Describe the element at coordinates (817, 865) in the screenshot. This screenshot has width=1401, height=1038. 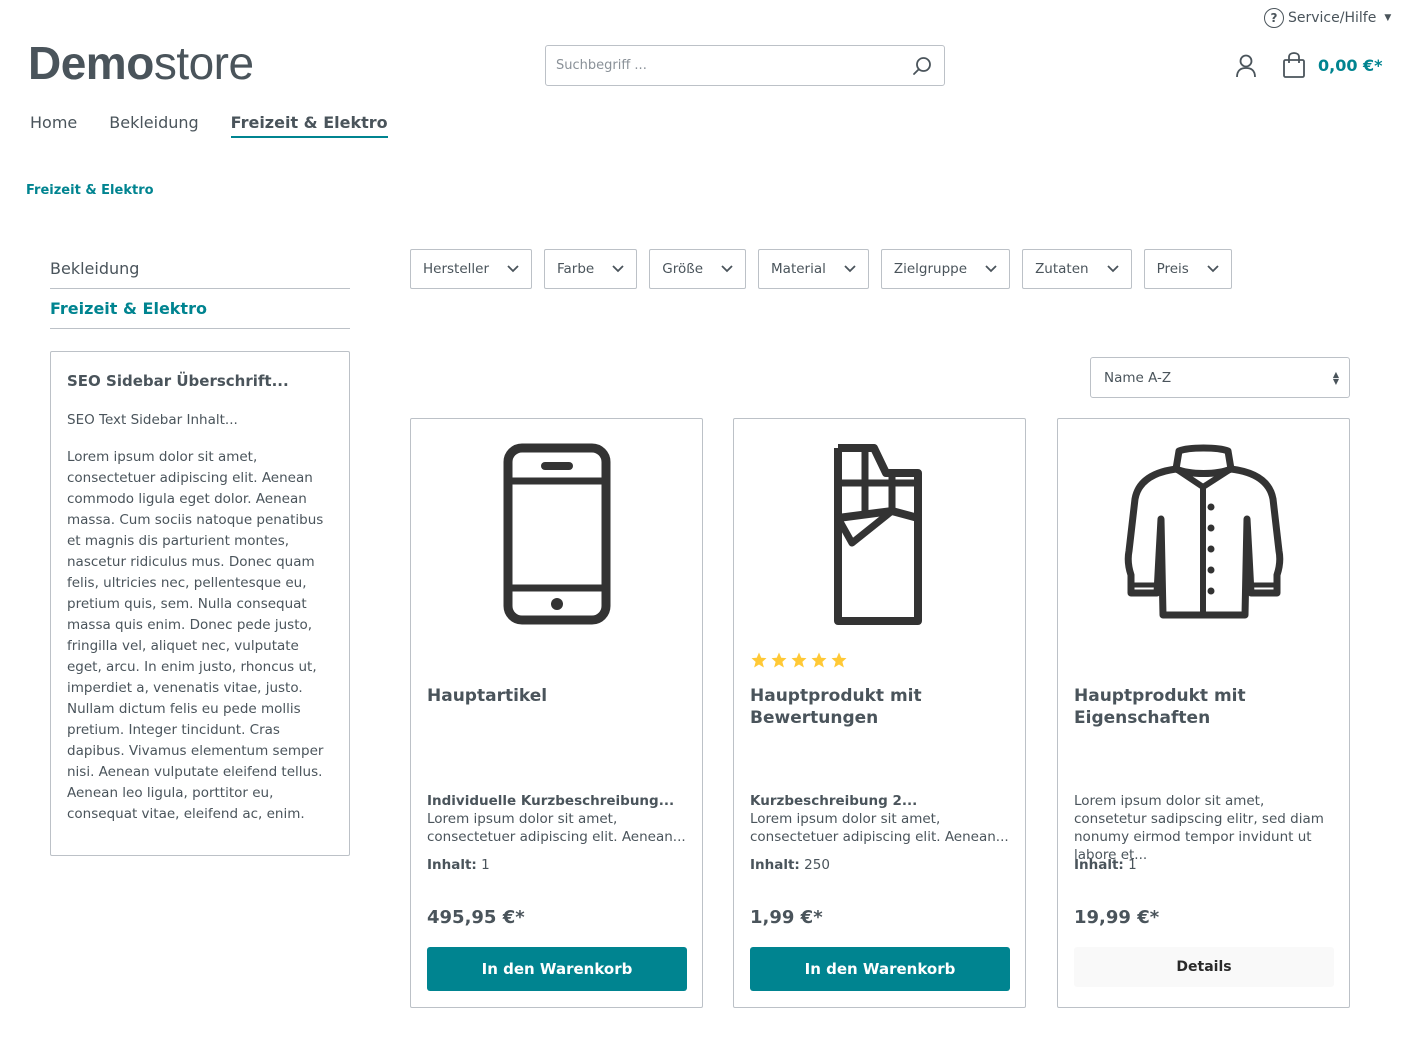
I see `content-value: 250` at that location.